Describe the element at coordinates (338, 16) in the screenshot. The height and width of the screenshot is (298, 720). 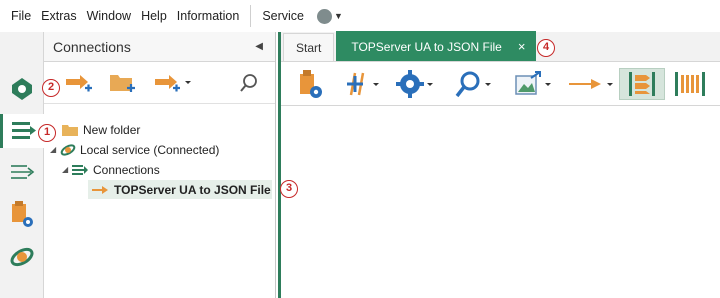
I see `service-dropdown-caret-icon: ▼` at that location.